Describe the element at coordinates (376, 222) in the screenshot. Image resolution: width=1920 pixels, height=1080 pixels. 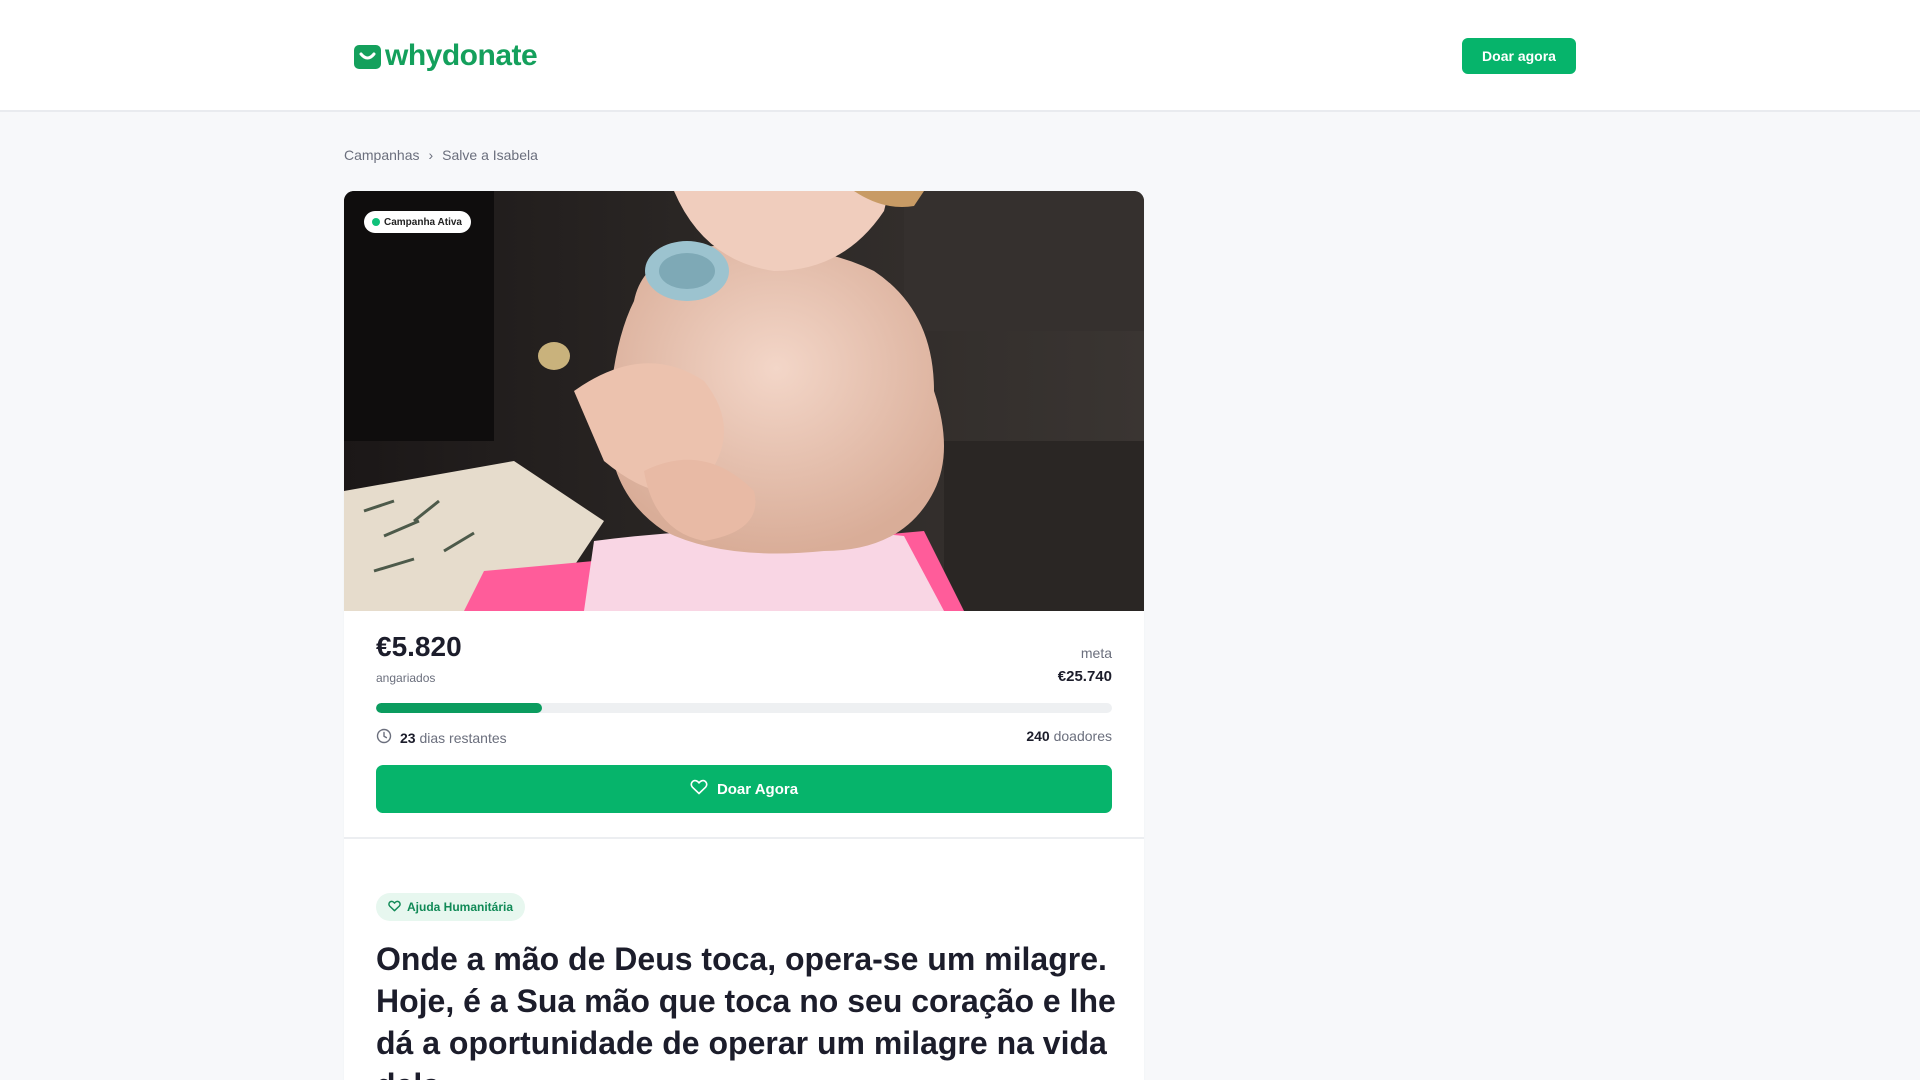
I see `active-dot-icon` at that location.